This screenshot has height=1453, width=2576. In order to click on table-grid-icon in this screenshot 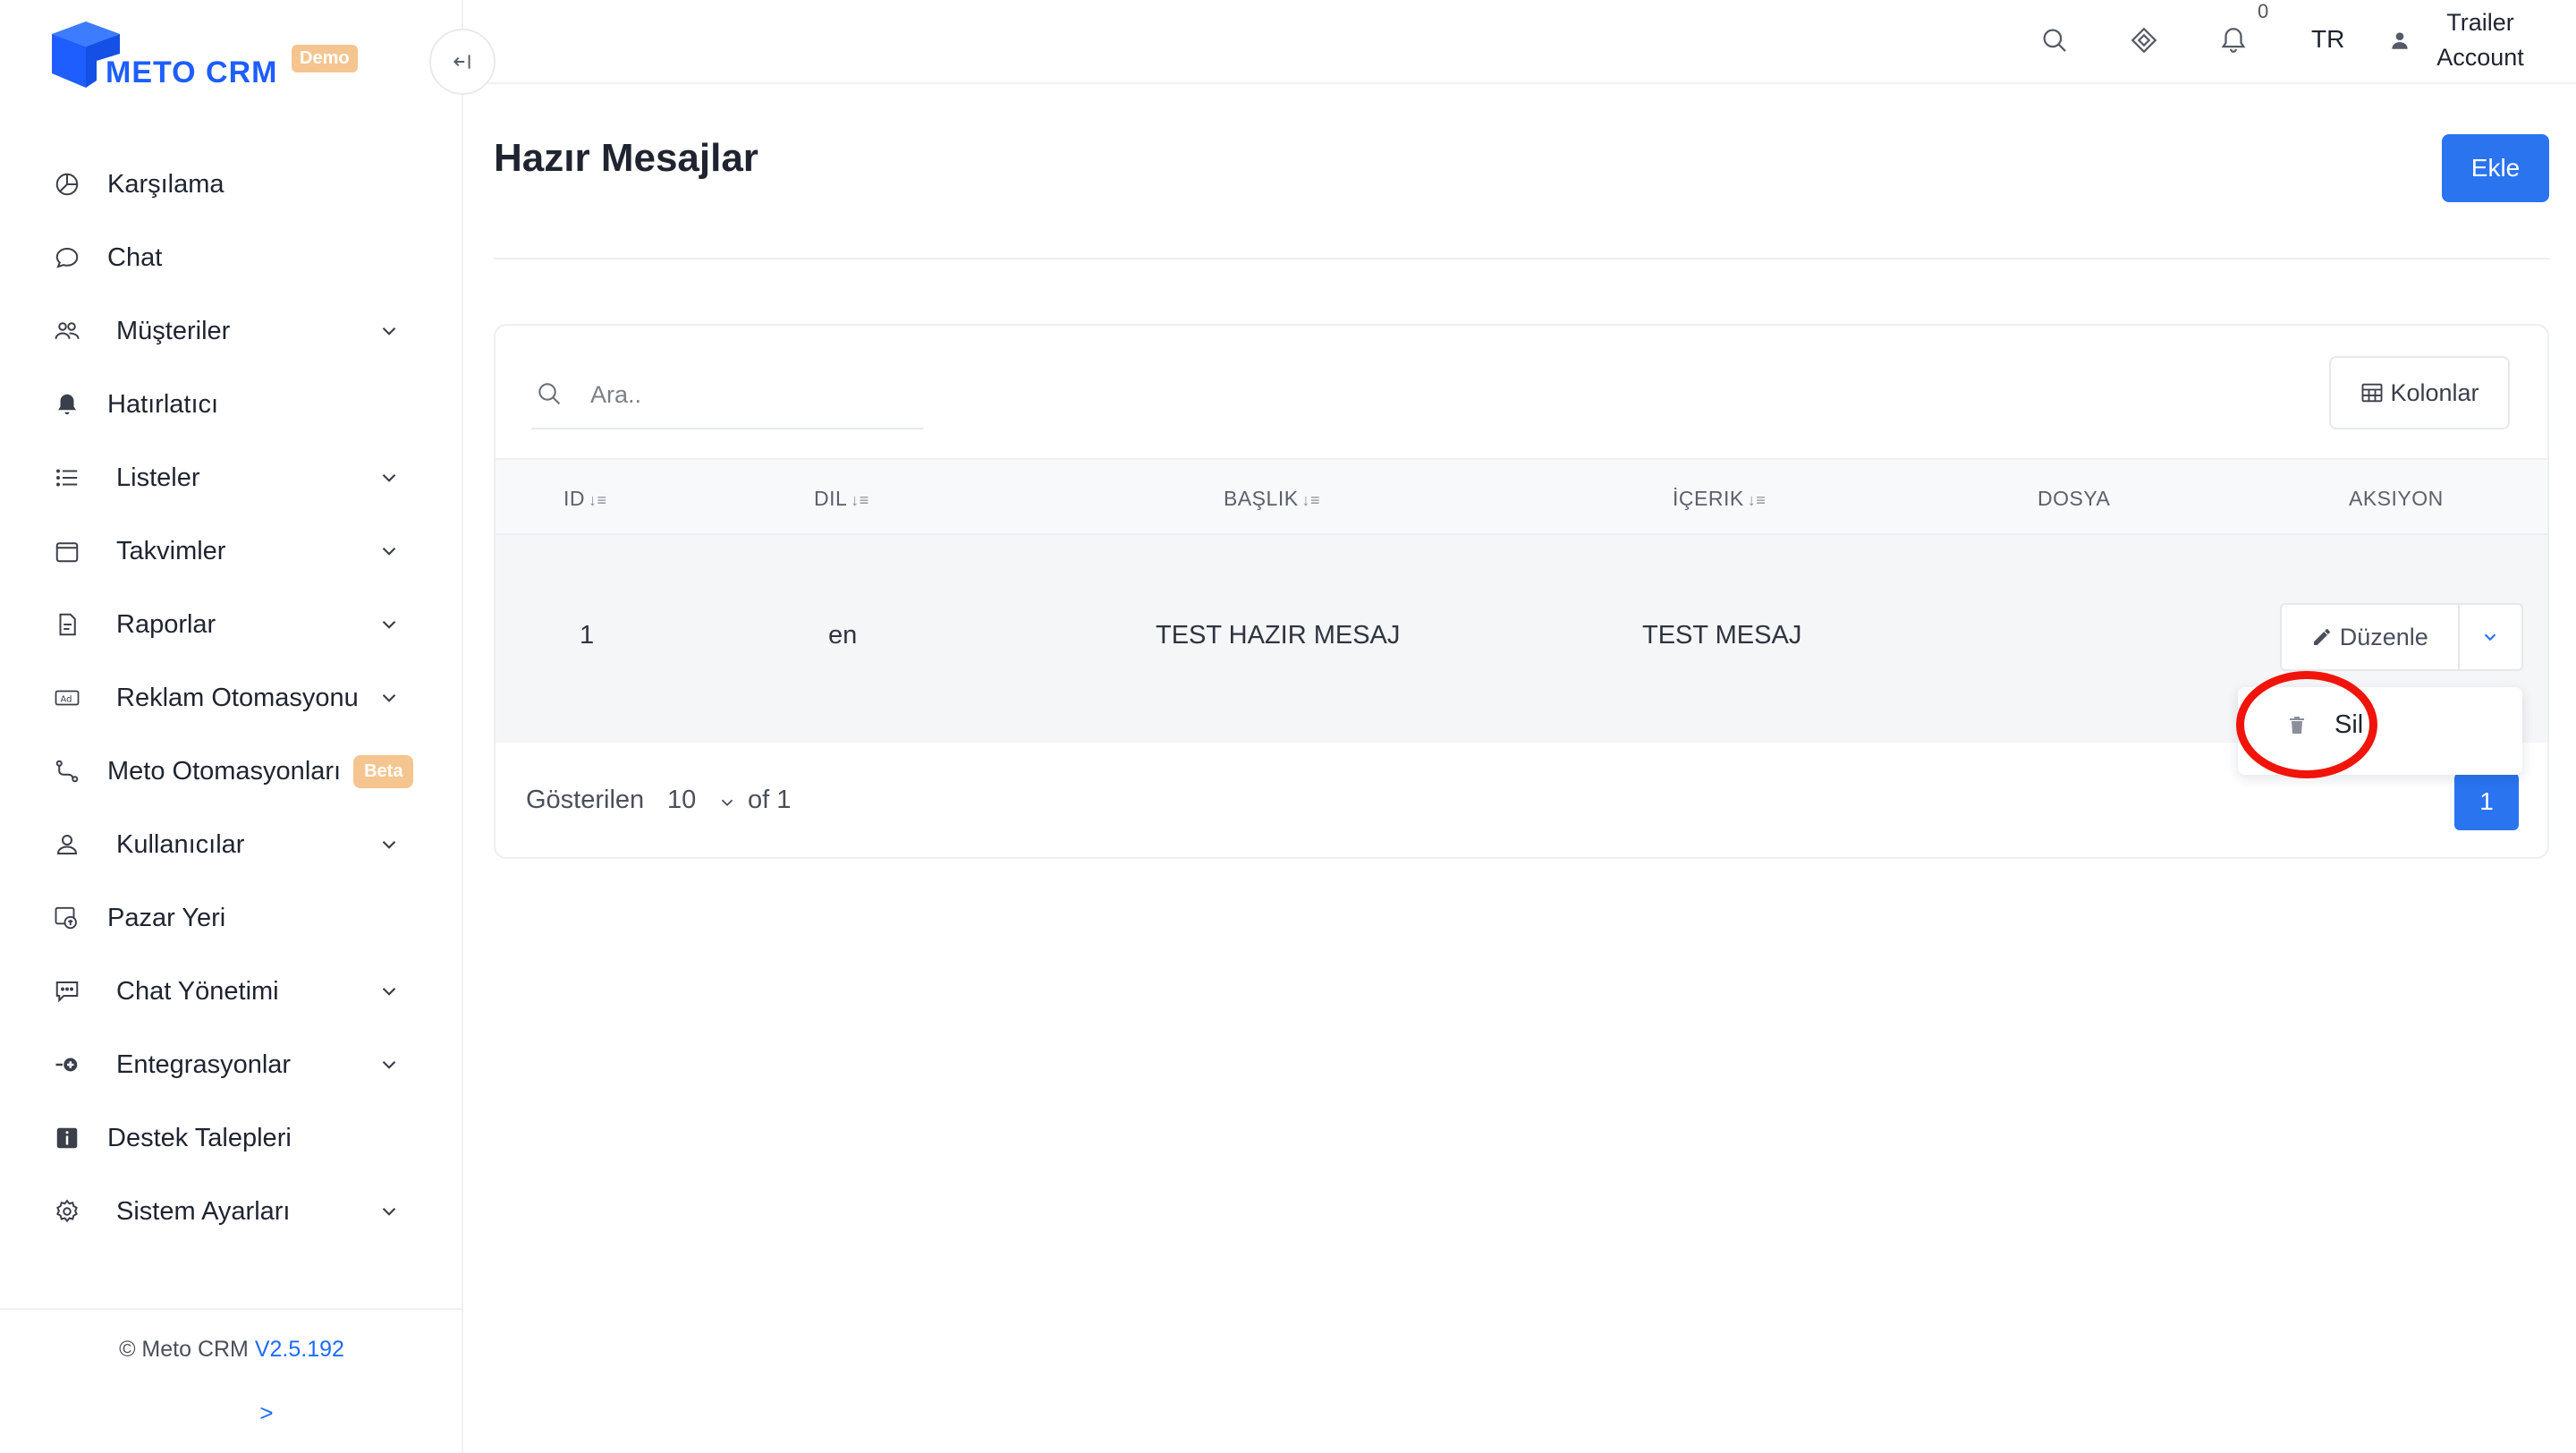, I will do `click(2372, 393)`.